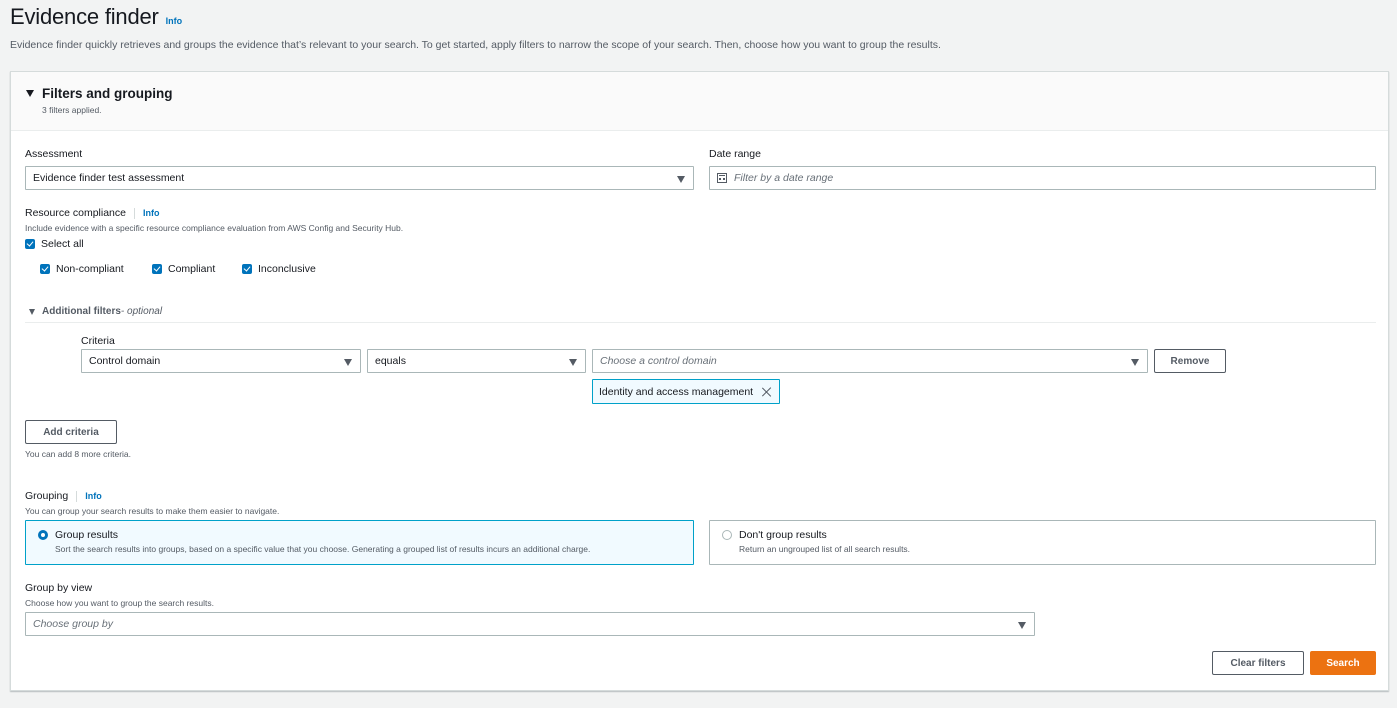 The image size is (1397, 708). Describe the element at coordinates (73, 624) in the screenshot. I see `group-by-placeholder: Choose group by` at that location.